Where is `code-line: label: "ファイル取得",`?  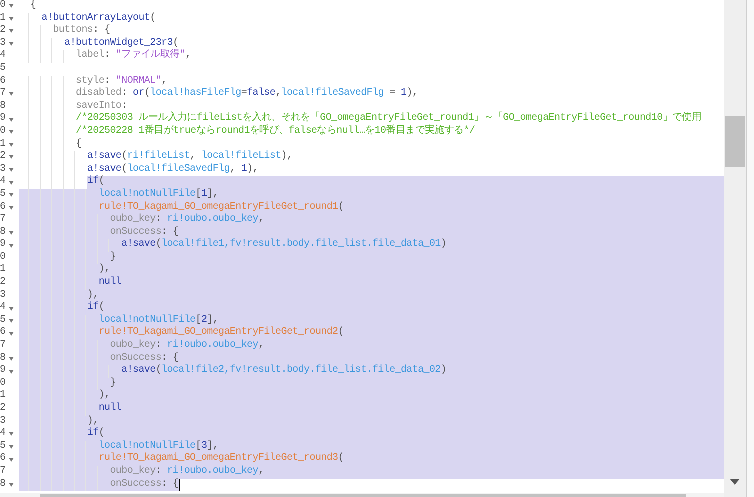
code-line: label: "ファイル取得", is located at coordinates (105, 56).